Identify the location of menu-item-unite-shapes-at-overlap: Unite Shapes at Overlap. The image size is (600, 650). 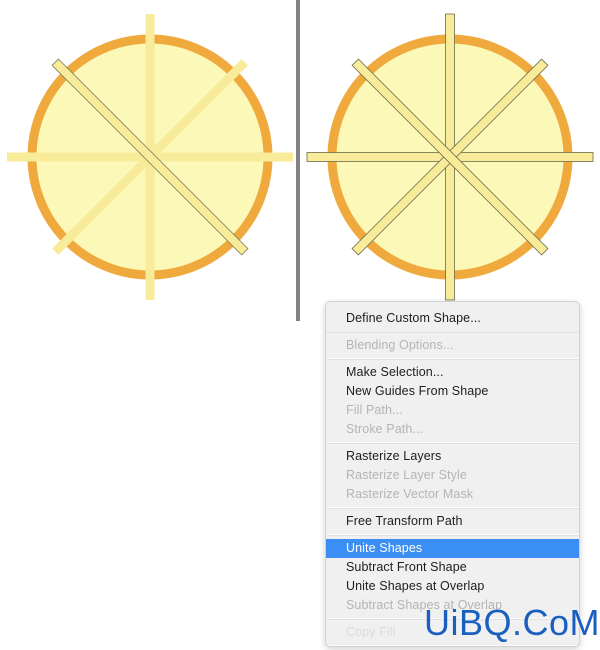
(452, 586).